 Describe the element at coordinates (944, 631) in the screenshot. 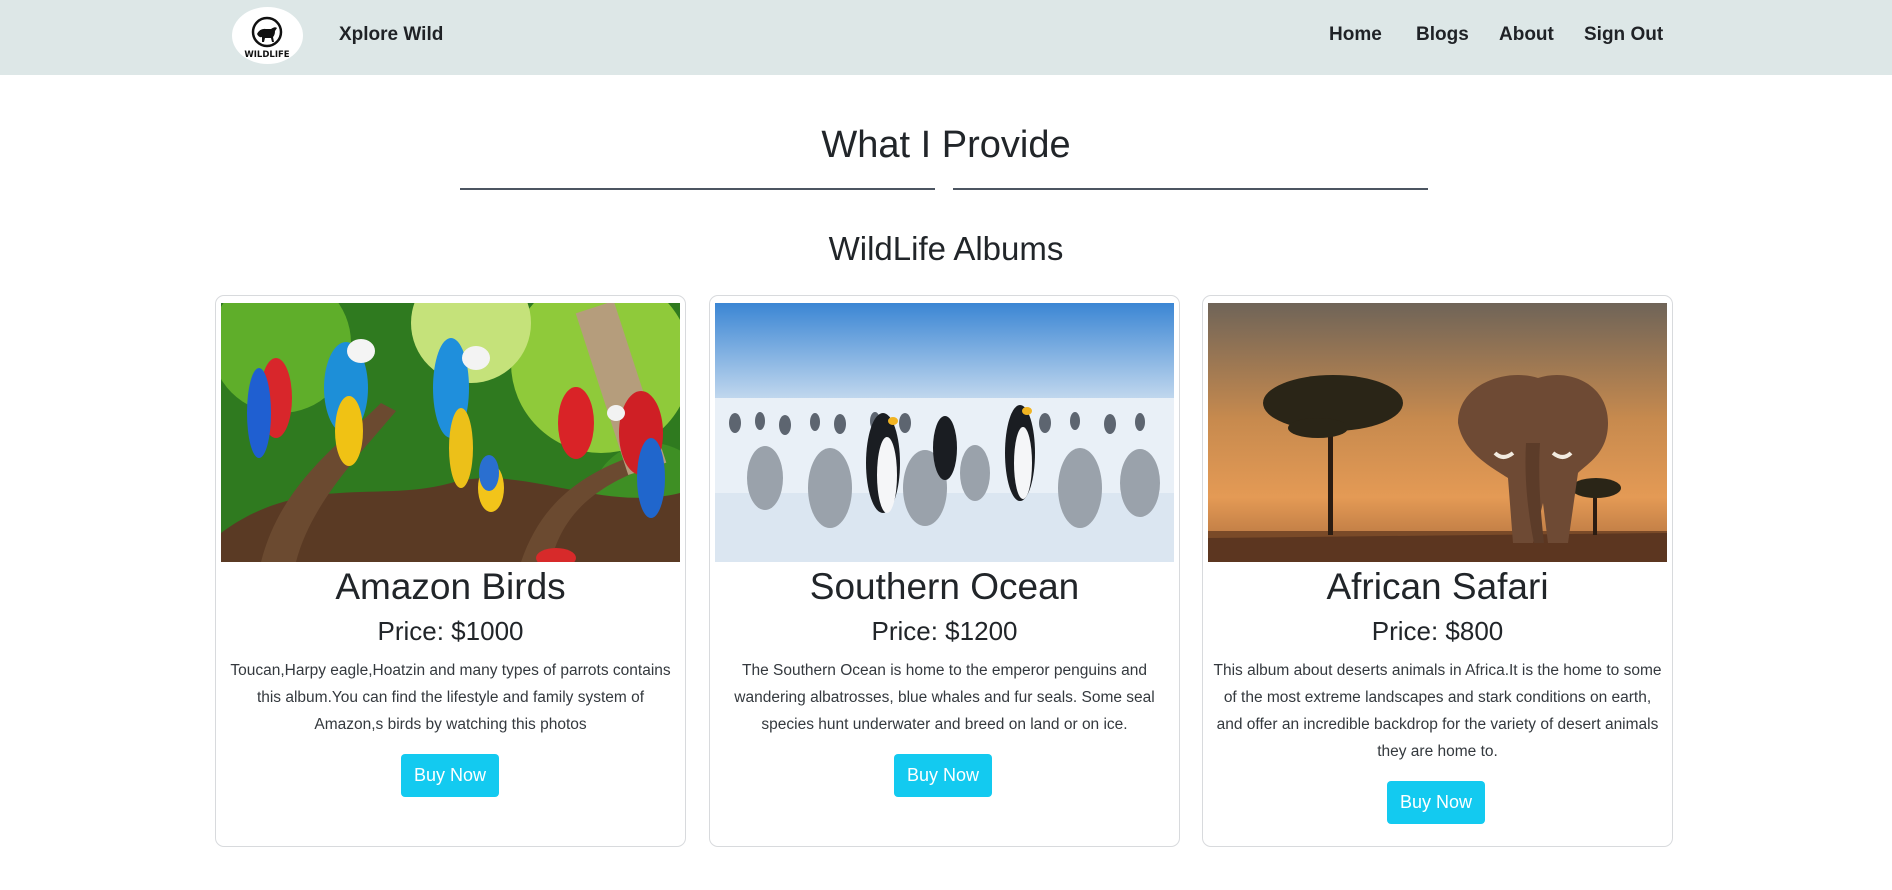

I see `album-price: Price: $1200` at that location.